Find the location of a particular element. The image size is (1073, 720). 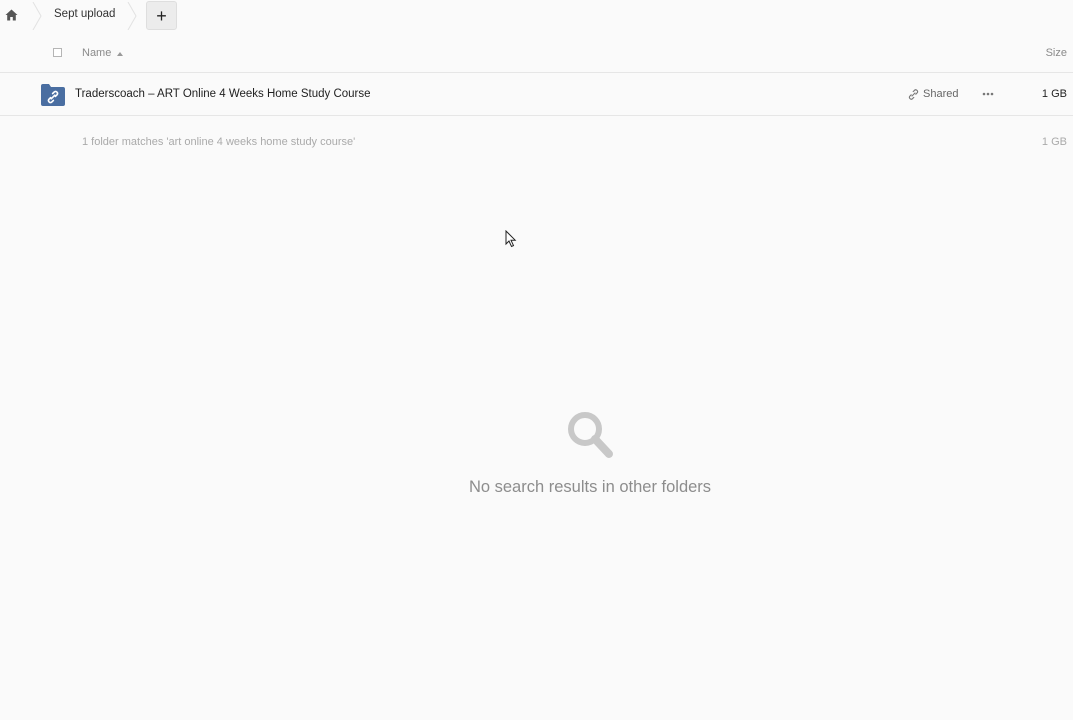

name-column-header: Name is located at coordinates (103, 53).